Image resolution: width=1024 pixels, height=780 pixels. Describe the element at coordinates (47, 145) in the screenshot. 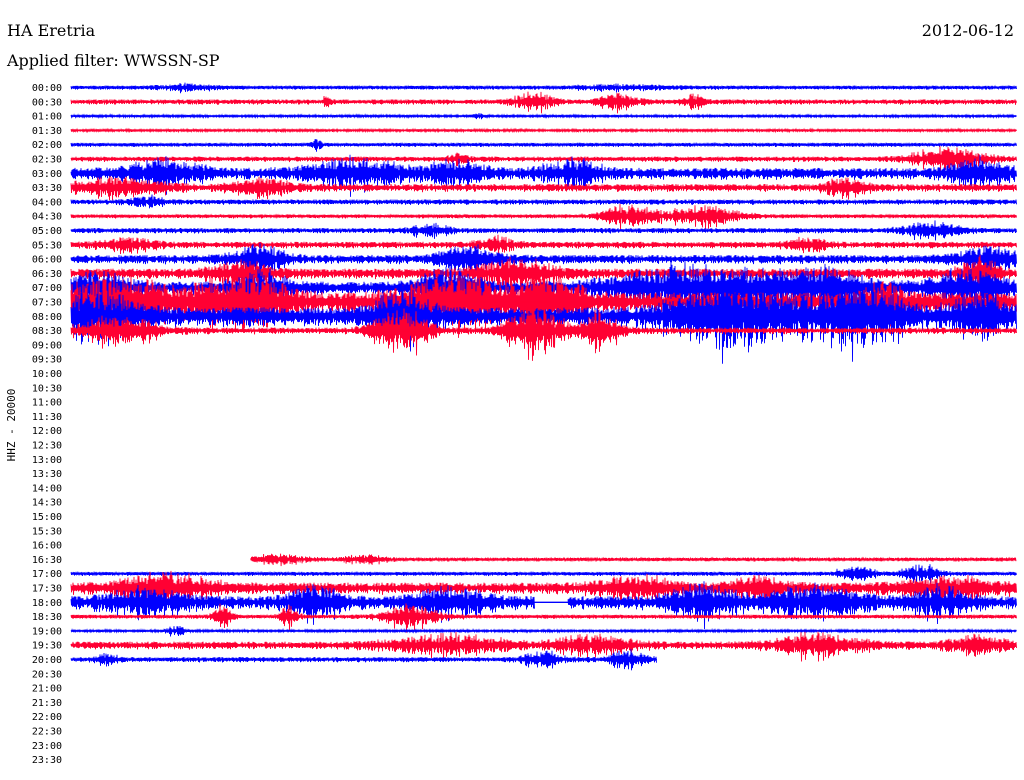

I see `row-label: 02:00` at that location.